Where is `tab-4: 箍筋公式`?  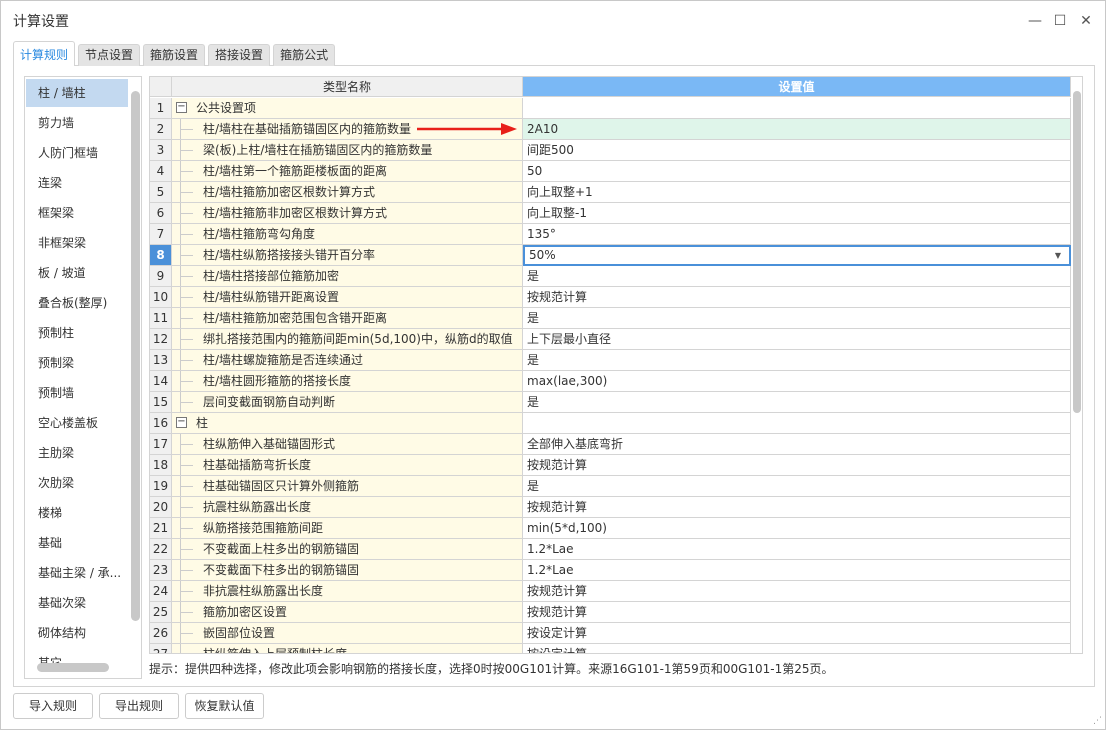 tab-4: 箍筋公式 is located at coordinates (304, 55).